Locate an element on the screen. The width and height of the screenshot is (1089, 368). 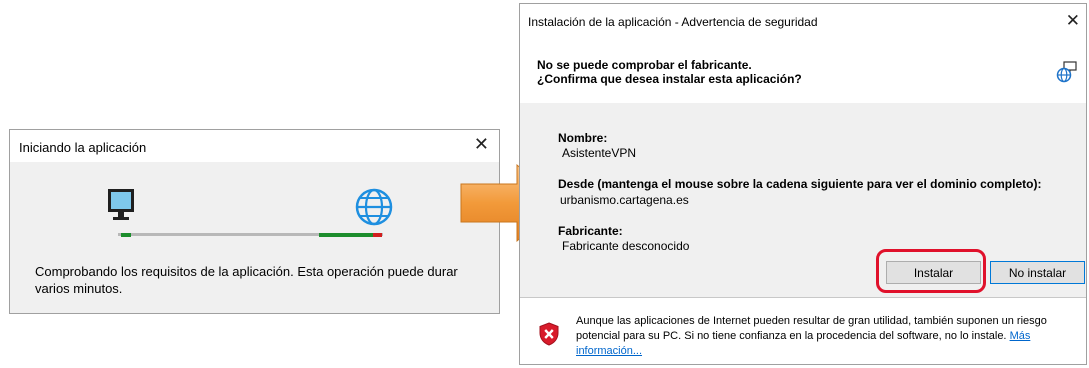
shield-warning-icon is located at coordinates (549, 334).